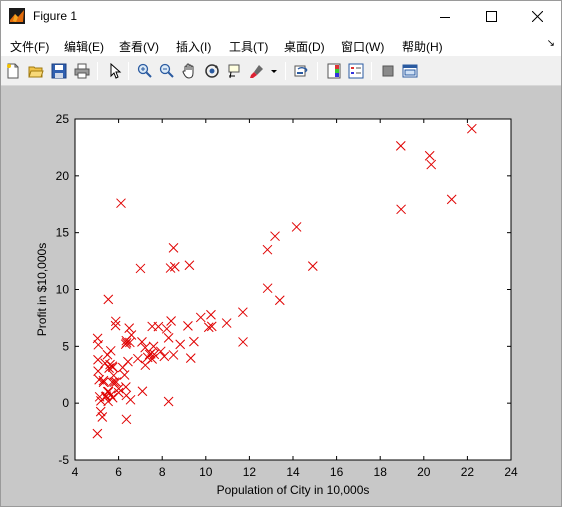  I want to click on menu-file: 文件(F), so click(29, 46).